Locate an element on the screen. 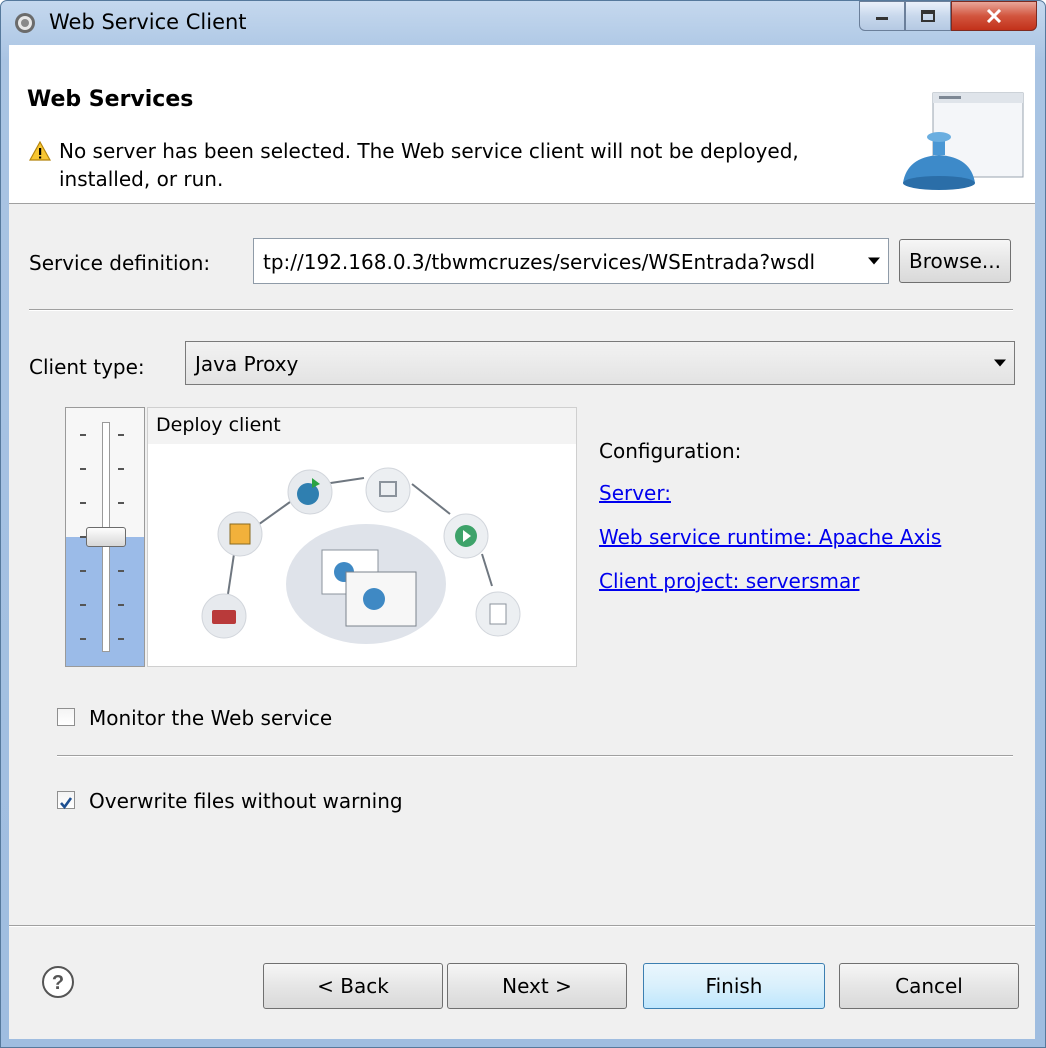  button-bar-separator is located at coordinates (522, 926).